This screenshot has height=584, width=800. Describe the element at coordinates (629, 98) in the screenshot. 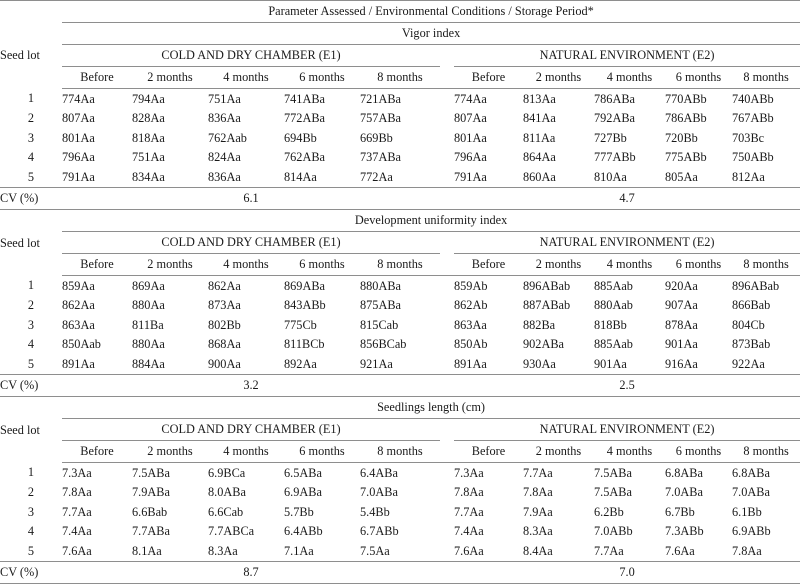

I see `cell-e2-2: 786ABa` at that location.